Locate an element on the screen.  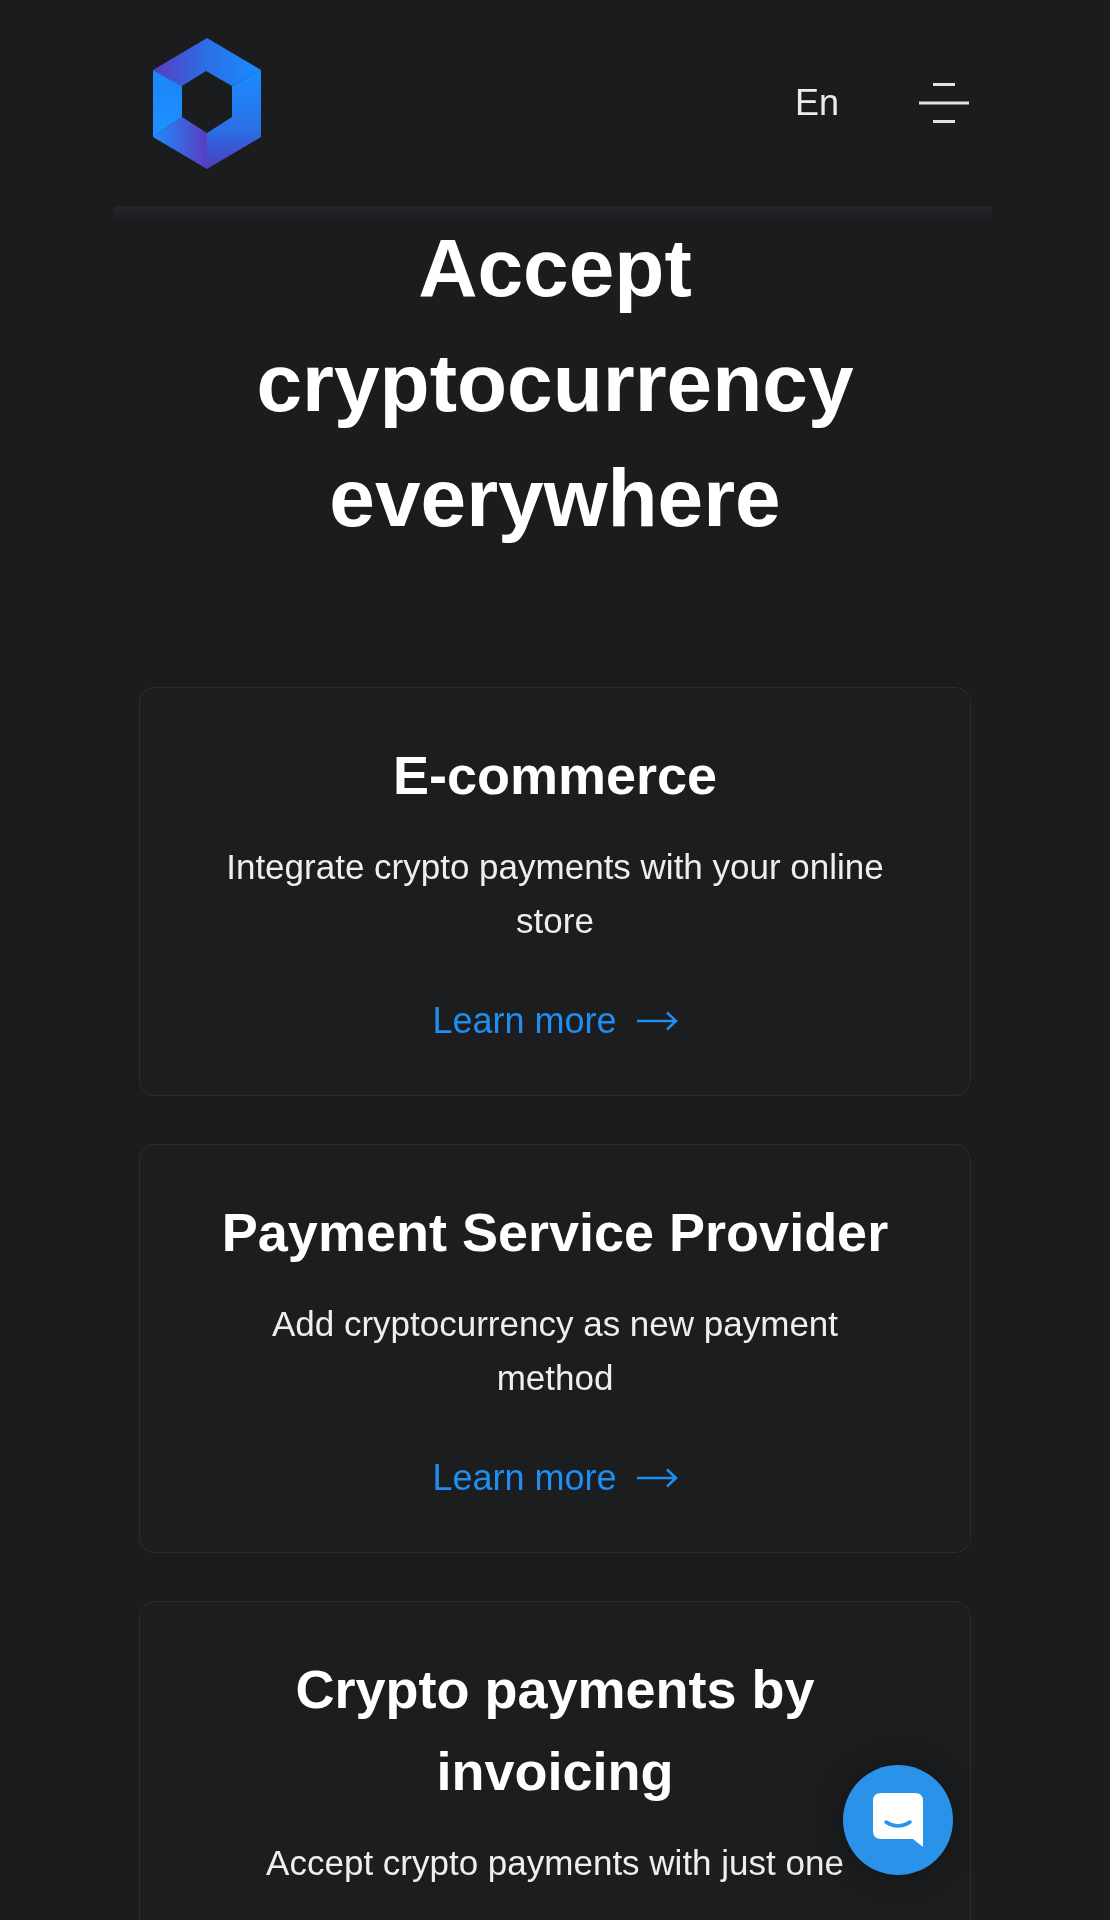
card-title: E-commerce is located at coordinates (555, 775).